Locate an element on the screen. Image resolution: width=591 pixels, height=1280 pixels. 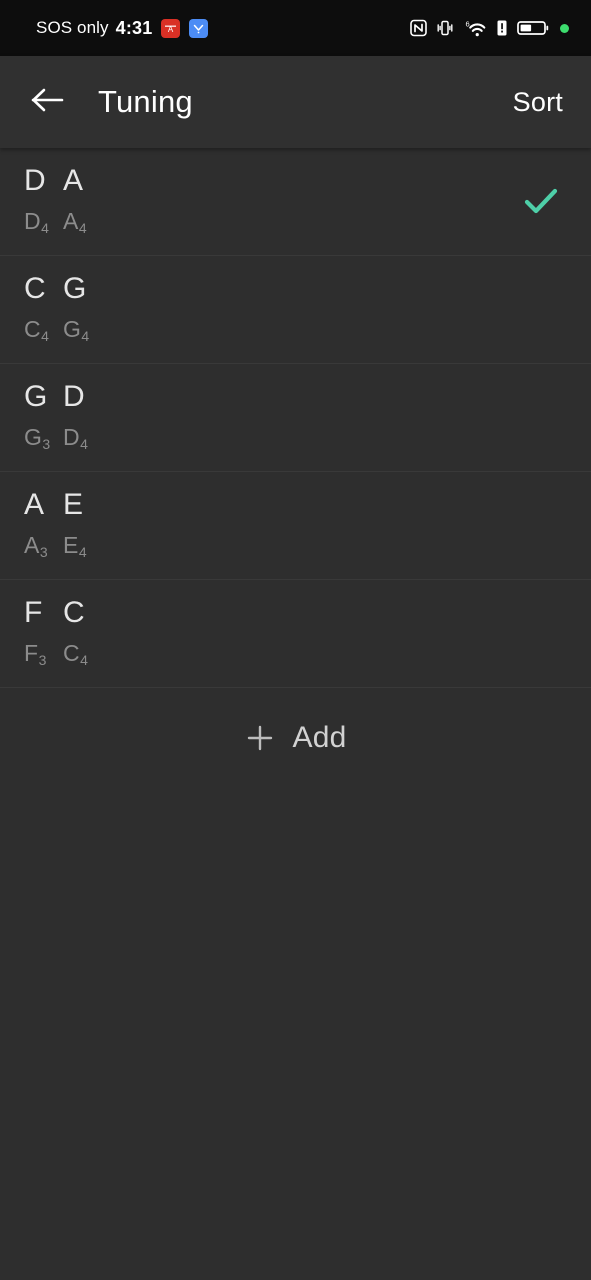
plus-icon is located at coordinates (260, 738).